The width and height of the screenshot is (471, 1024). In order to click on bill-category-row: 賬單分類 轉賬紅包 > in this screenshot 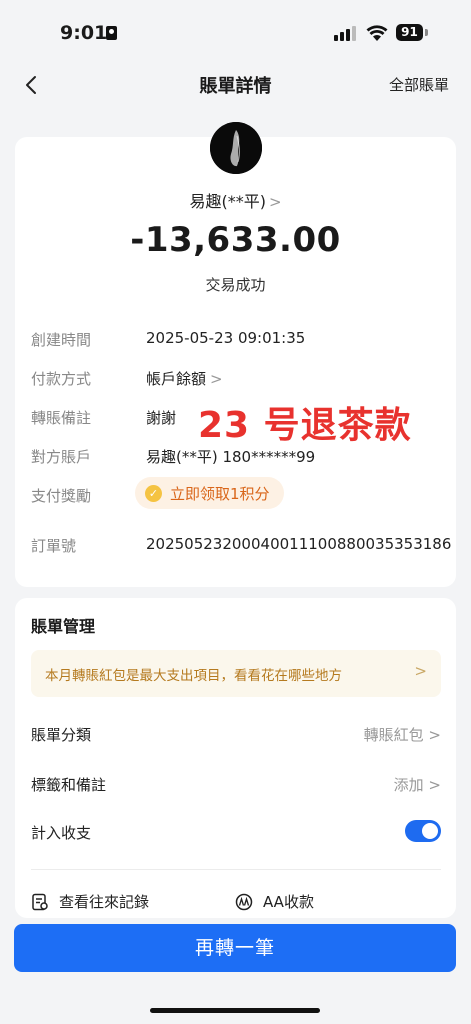, I will do `click(236, 737)`.